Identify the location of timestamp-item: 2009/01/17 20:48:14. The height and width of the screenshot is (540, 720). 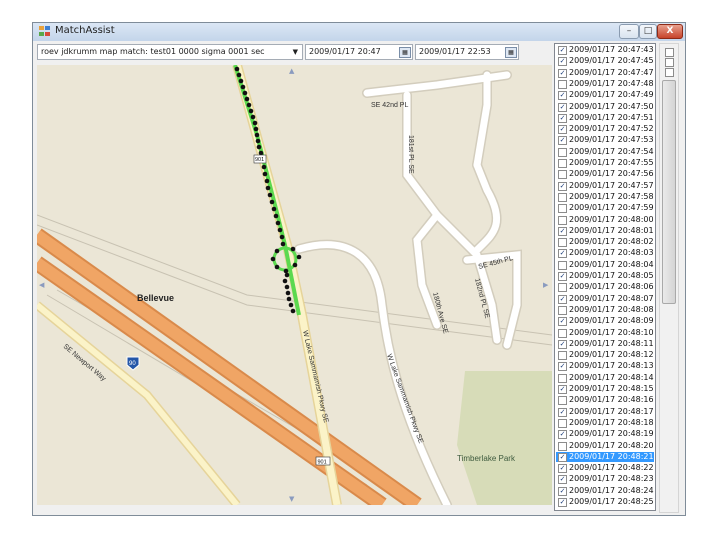
(605, 378).